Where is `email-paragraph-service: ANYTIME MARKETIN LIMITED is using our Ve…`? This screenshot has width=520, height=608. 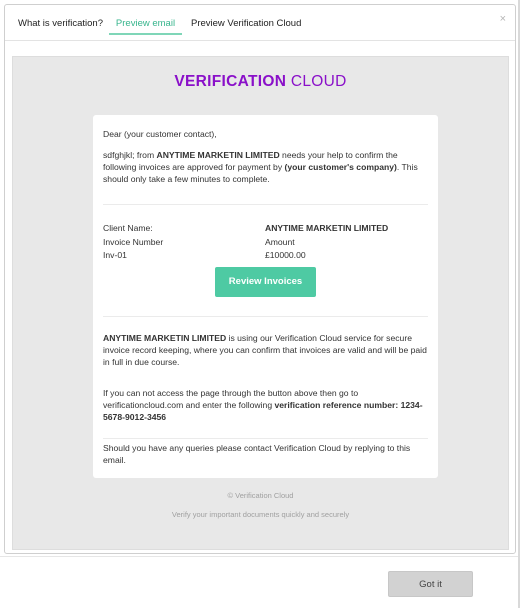
email-paragraph-service: ANYTIME MARKETIN LIMITED is using our Ve… is located at coordinates (267, 350).